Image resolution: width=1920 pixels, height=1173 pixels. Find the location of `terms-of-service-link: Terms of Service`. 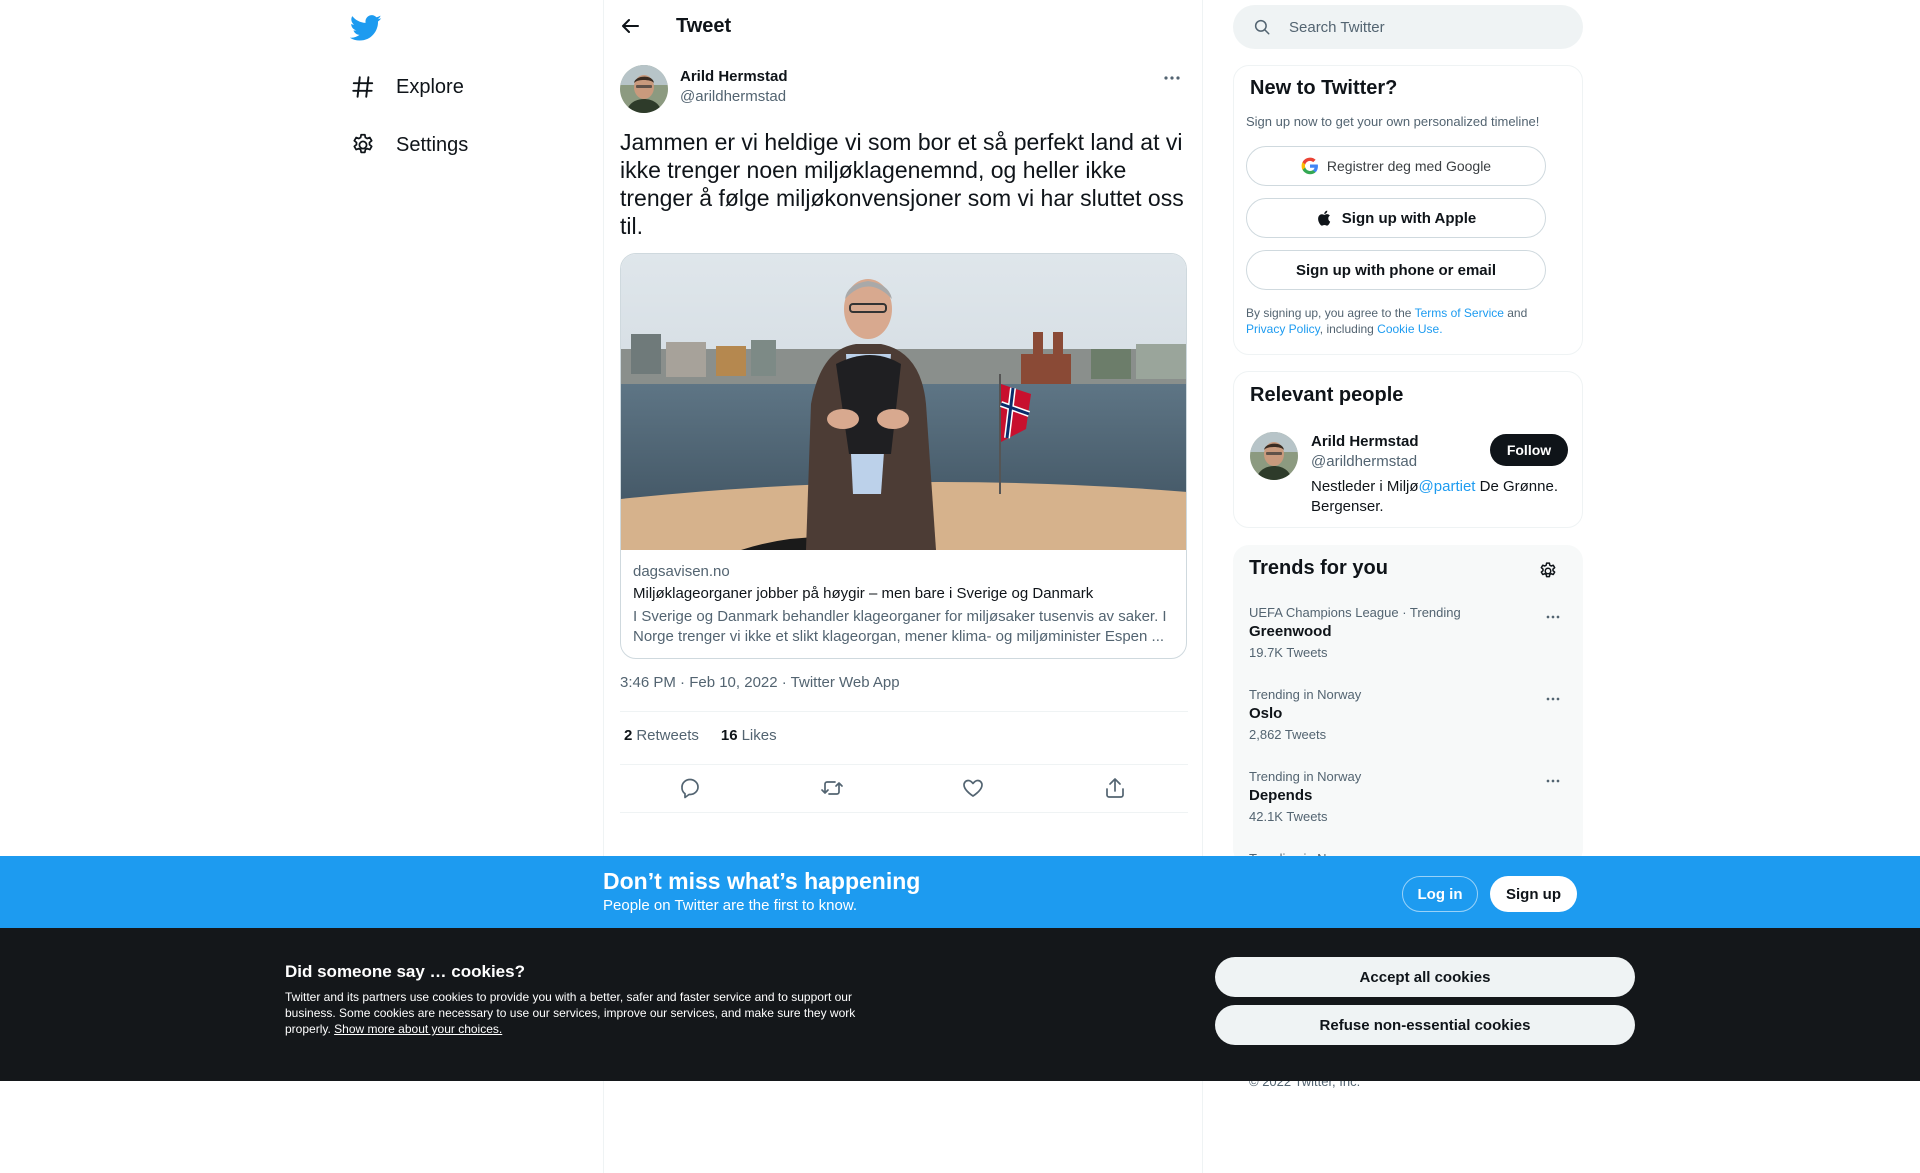

terms-of-service-link: Terms of Service is located at coordinates (1459, 313).